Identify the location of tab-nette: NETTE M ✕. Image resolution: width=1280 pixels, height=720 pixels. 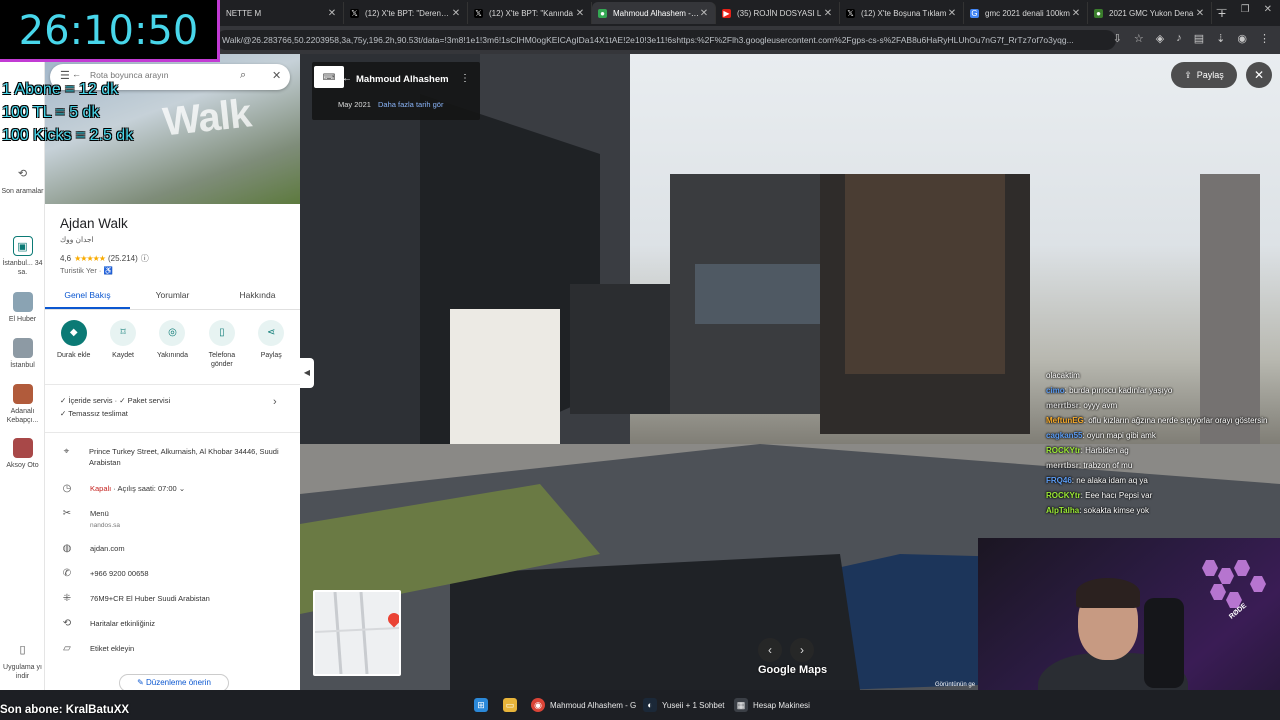
(282, 13).